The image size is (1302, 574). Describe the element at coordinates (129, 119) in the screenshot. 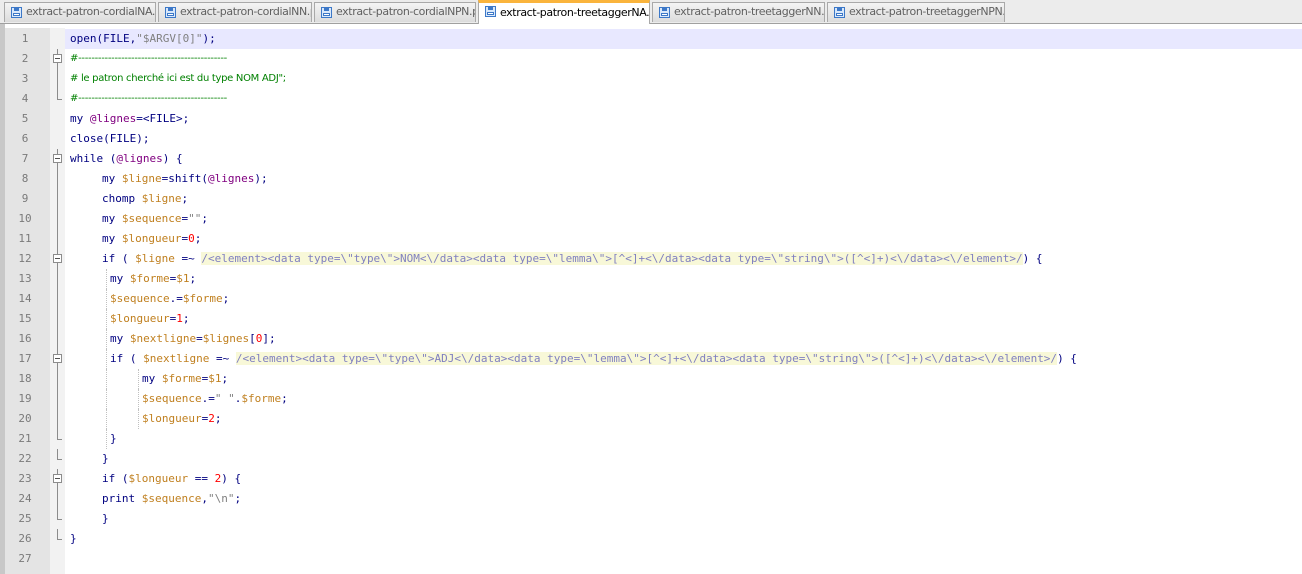

I see `code-text: my @lignes=<FILE>;` at that location.